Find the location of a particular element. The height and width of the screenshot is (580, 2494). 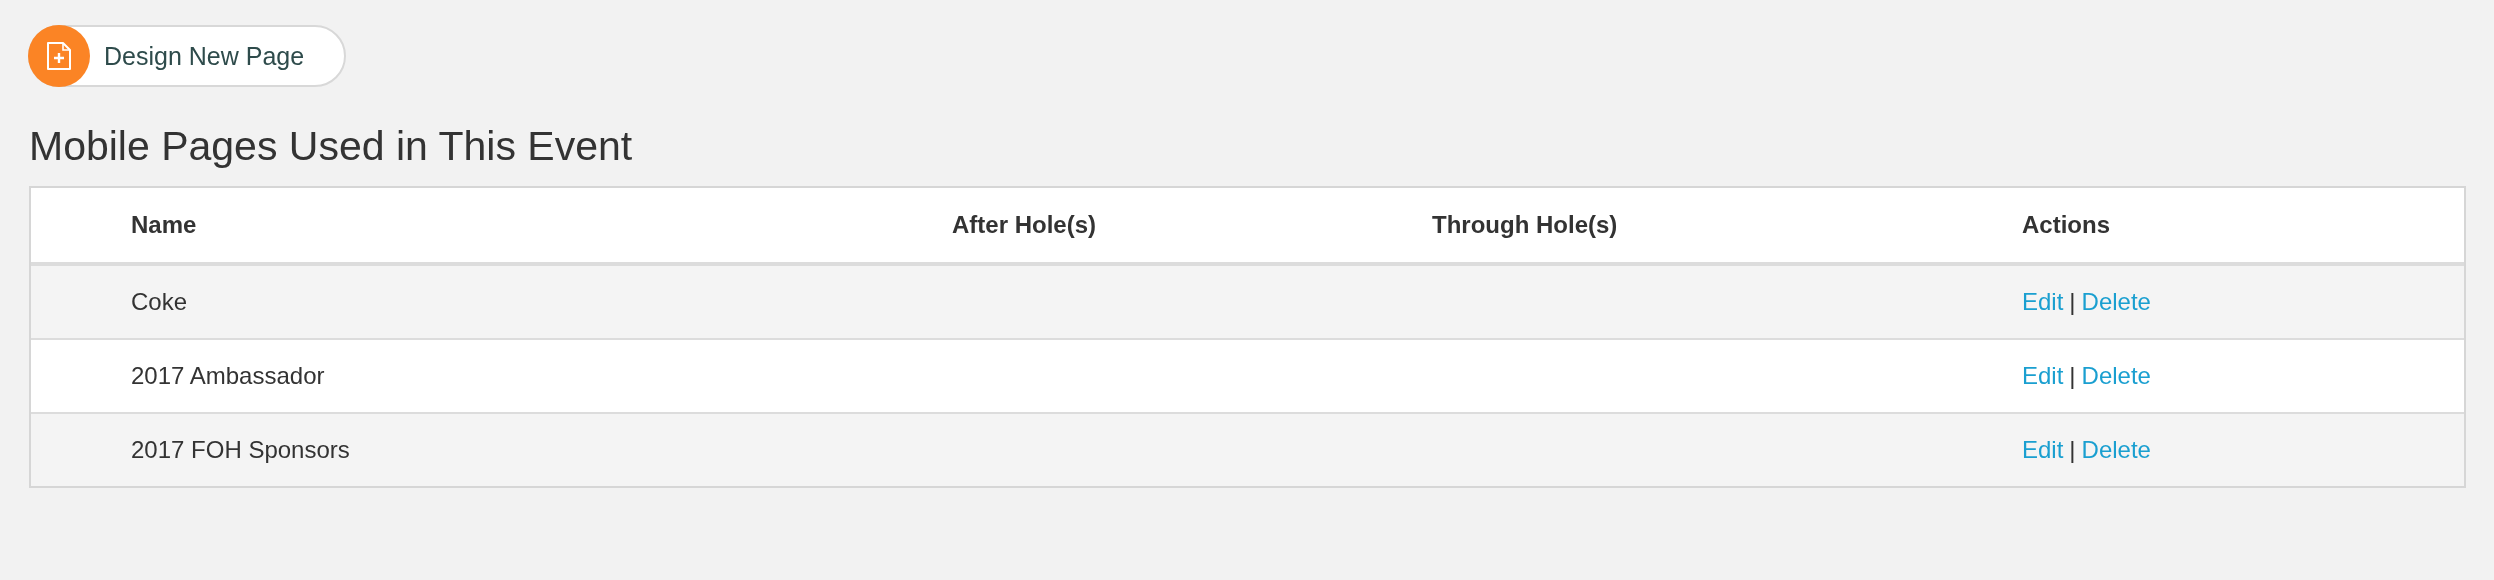

table-cell-text: Coke is located at coordinates (160, 302).